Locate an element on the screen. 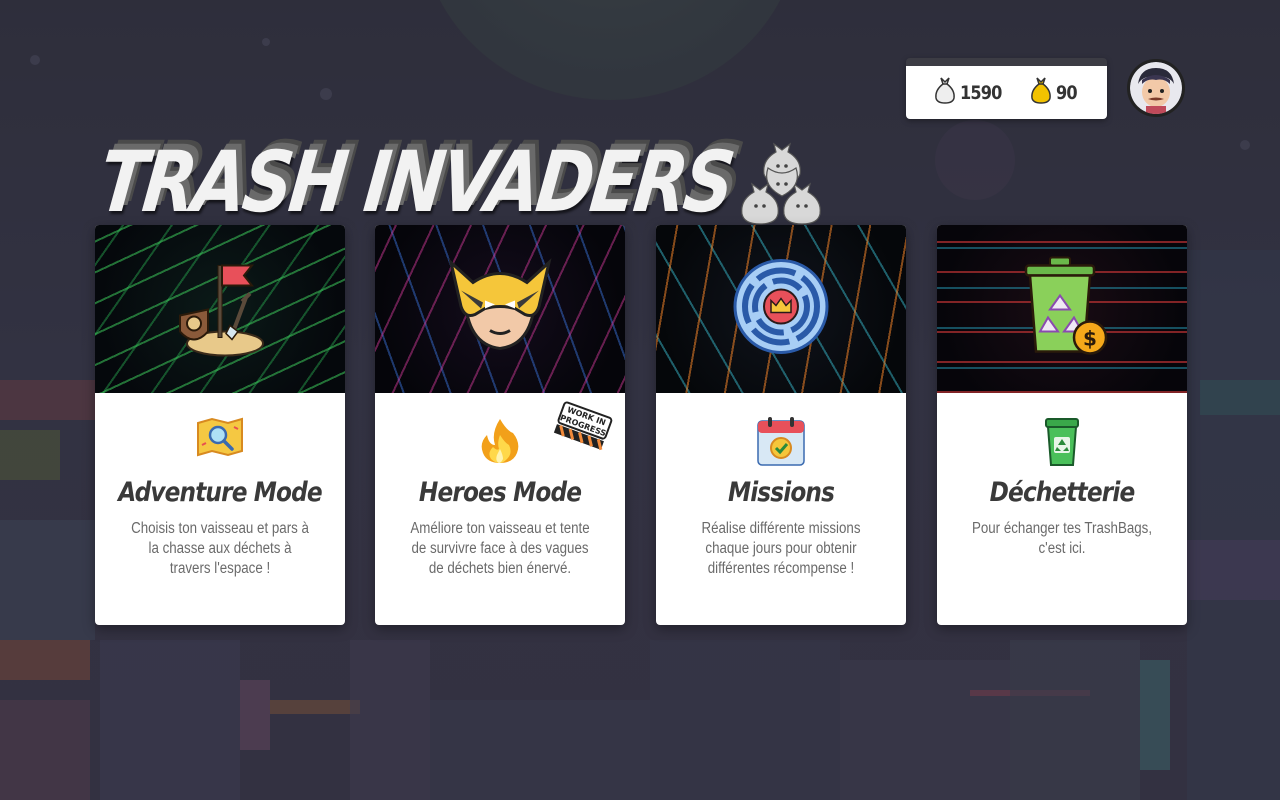 The image size is (1280, 800). trash-bags-pile-icon is located at coordinates (783, 185).